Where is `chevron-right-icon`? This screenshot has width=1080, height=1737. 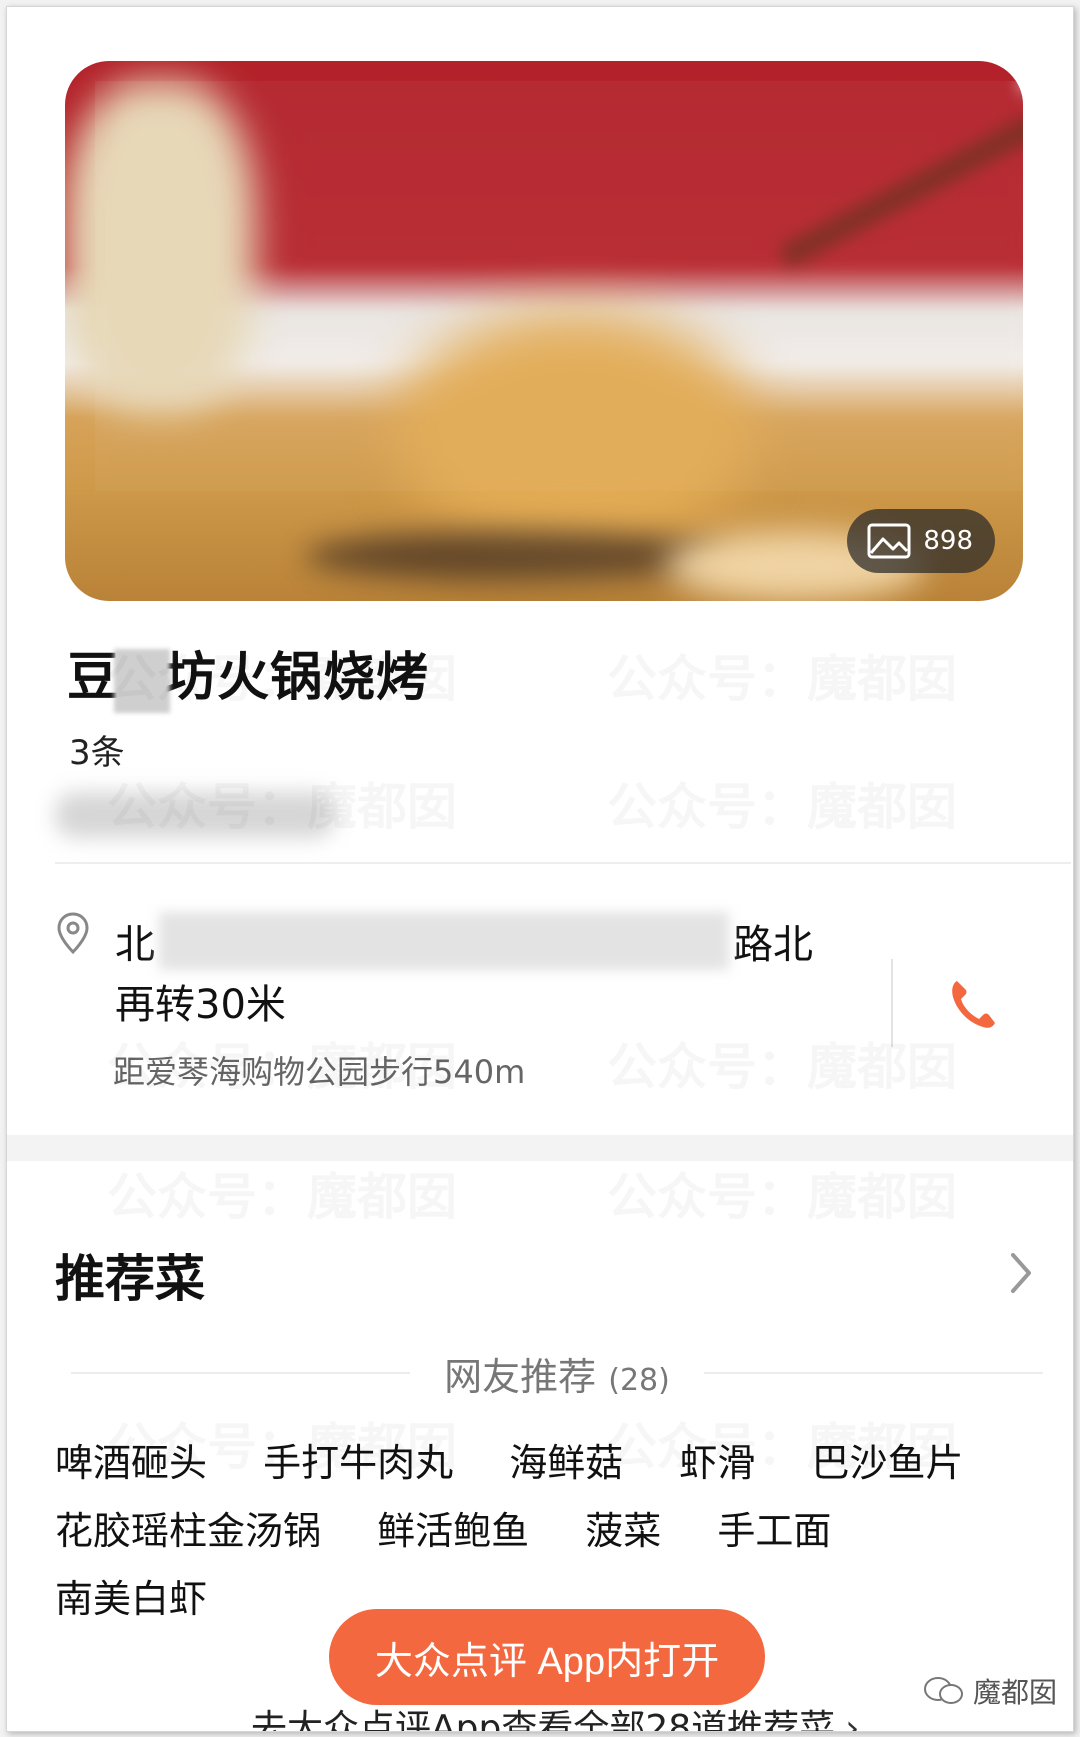
chevron-right-icon is located at coordinates (1021, 1273).